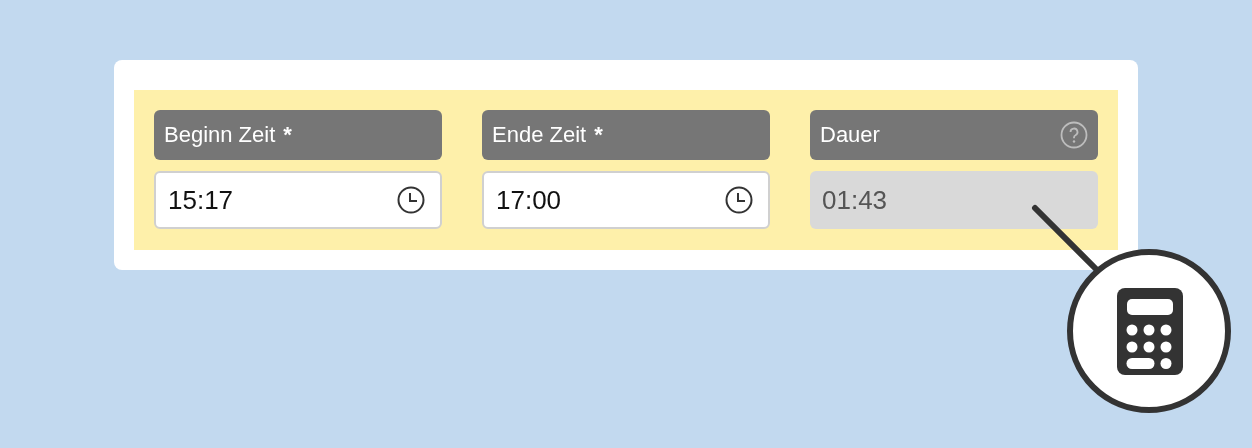  What do you see at coordinates (539, 135) in the screenshot?
I see `label-text: Ende Zeit` at bounding box center [539, 135].